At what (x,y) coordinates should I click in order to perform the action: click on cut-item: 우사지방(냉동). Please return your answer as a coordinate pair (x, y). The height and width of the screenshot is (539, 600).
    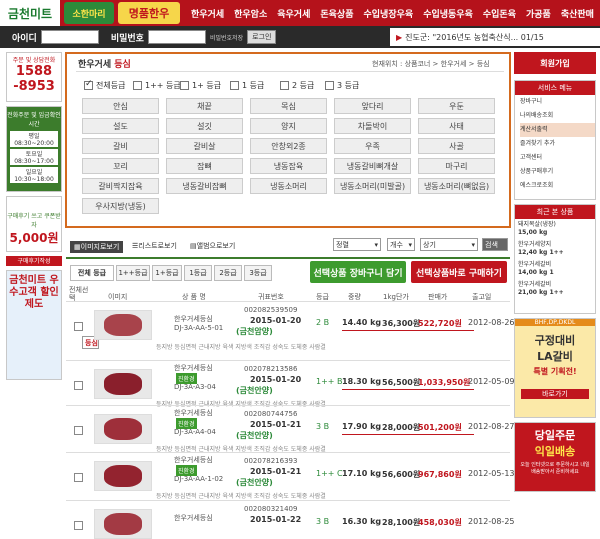
    Looking at the image, I should click on (120, 206).